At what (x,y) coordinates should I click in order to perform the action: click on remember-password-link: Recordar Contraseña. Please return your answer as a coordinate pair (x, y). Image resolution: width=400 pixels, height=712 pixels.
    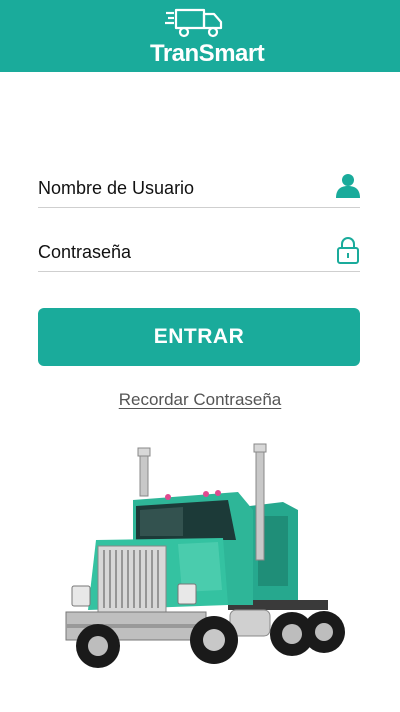
    Looking at the image, I should click on (200, 399).